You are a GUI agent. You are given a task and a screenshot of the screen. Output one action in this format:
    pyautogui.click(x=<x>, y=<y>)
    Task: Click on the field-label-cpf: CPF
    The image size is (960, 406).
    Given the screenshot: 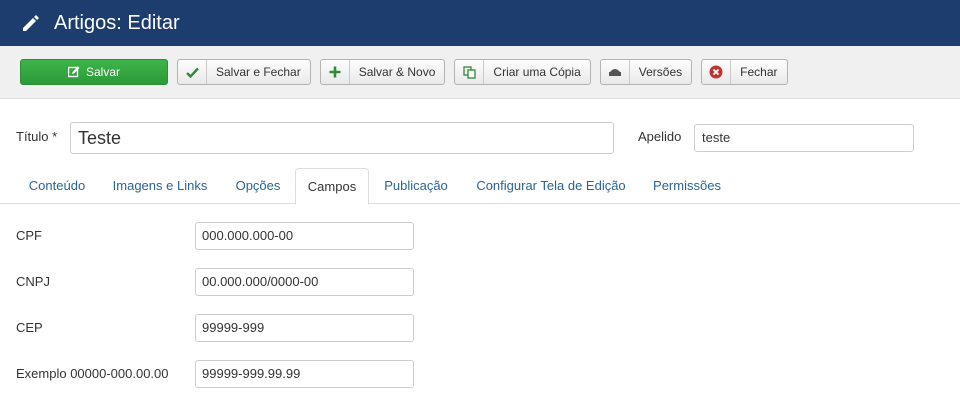 What is the action you would take?
    pyautogui.click(x=29, y=235)
    